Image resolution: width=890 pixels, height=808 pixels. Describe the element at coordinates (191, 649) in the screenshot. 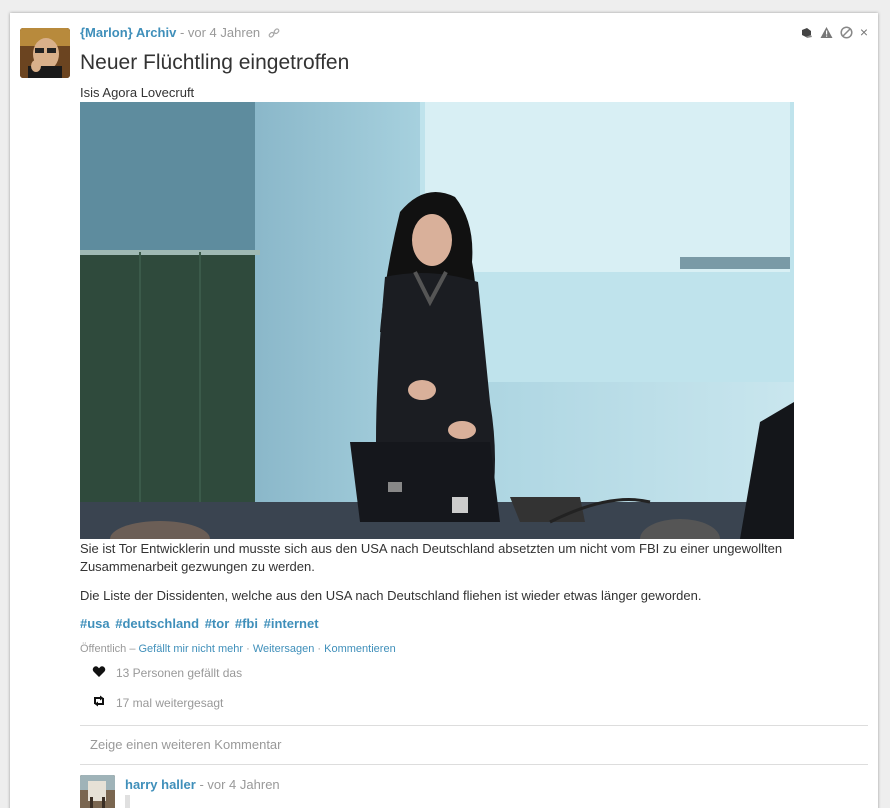

I see `dislike-link: Gefällt mir nicht mehr` at that location.